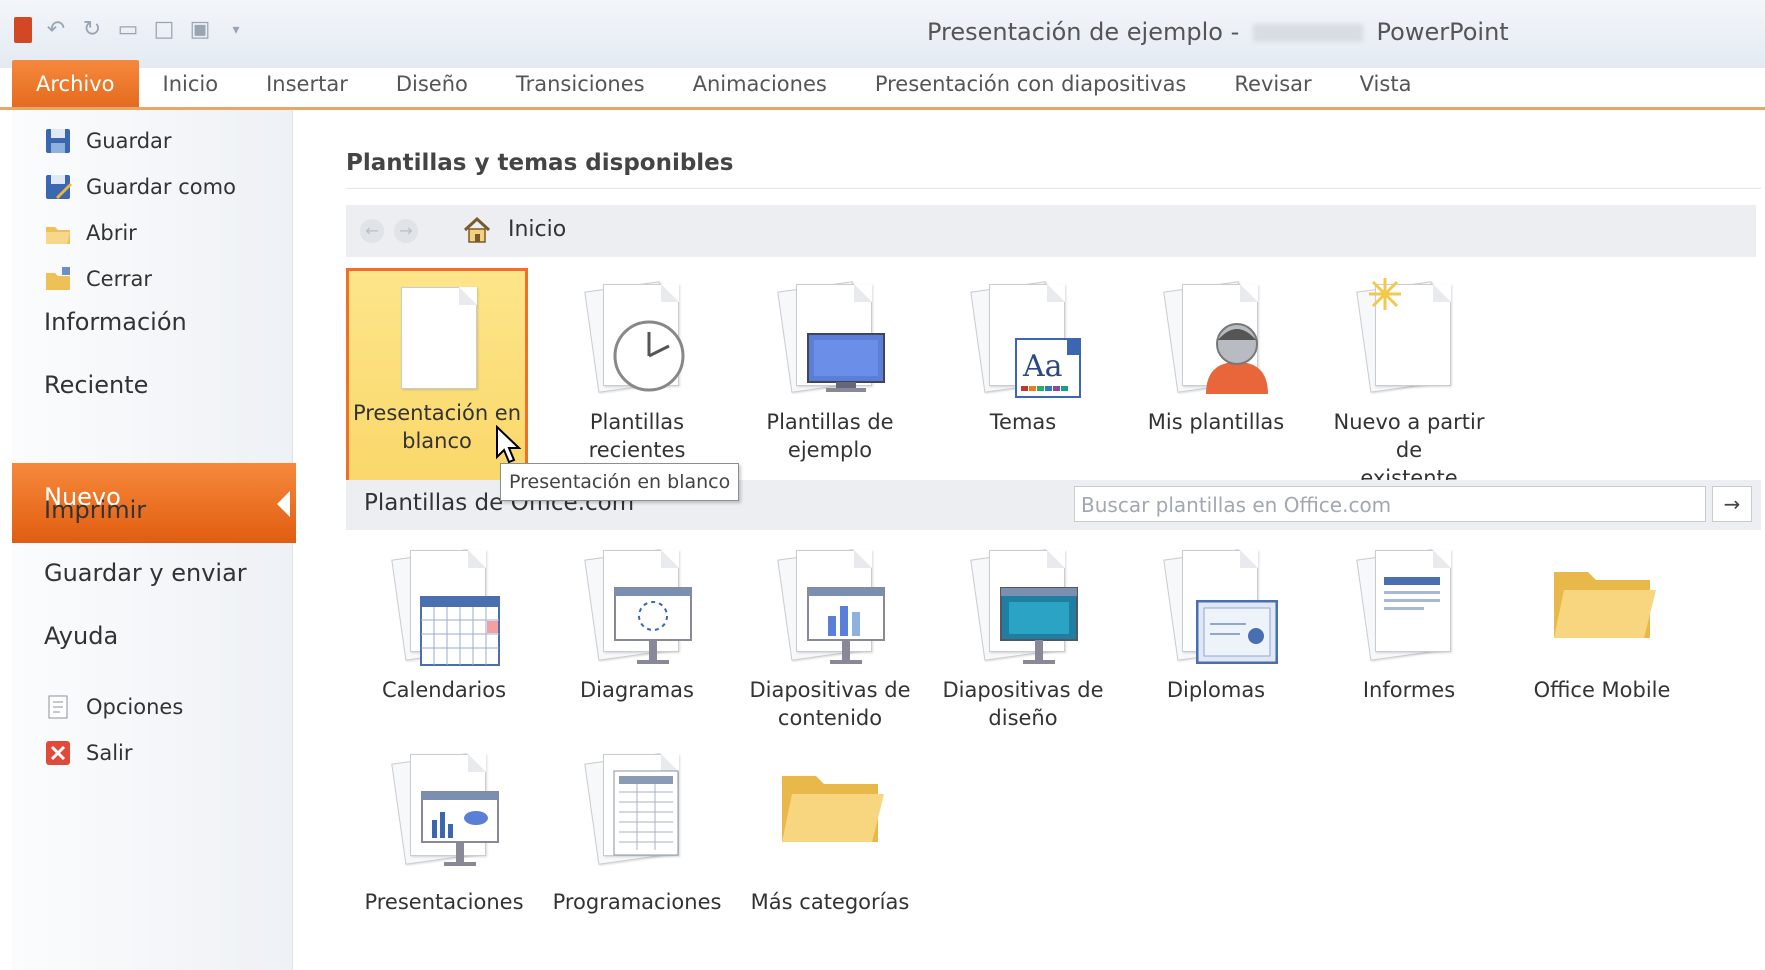 Image resolution: width=1765 pixels, height=970 pixels. I want to click on tile-office-mobile: Office Mobile, so click(1602, 622).